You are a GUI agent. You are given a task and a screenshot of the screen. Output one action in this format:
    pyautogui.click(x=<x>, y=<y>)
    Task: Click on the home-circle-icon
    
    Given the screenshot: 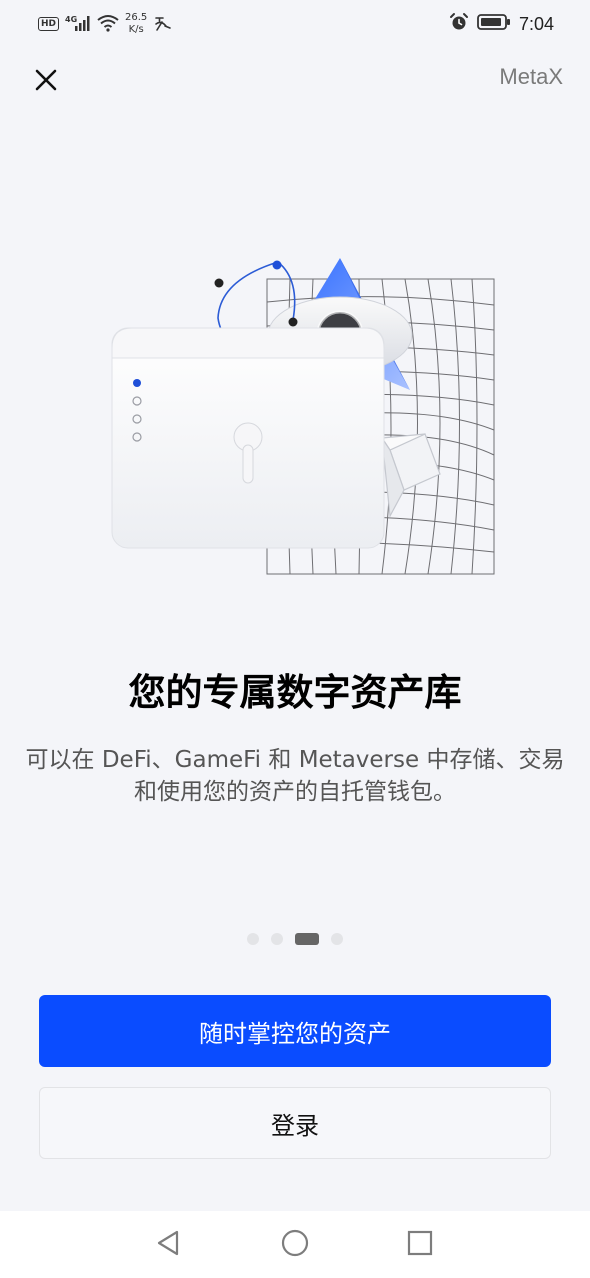 What is the action you would take?
    pyautogui.click(x=295, y=1245)
    